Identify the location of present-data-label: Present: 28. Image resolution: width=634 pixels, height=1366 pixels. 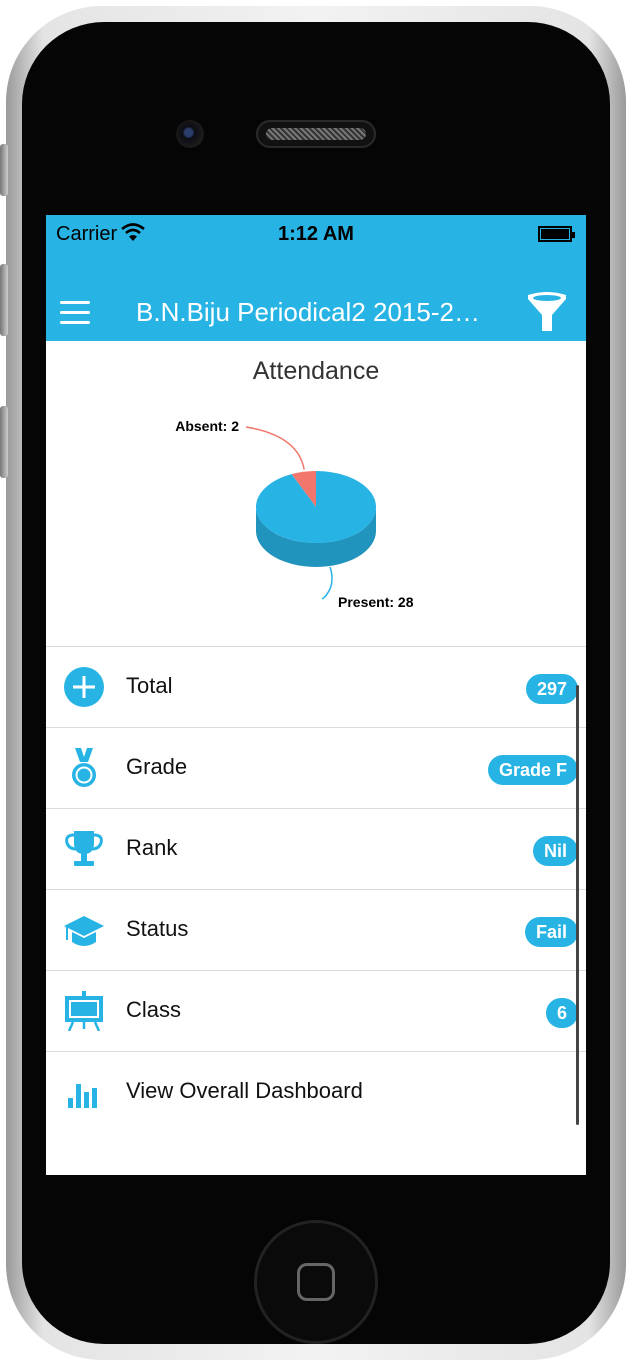
(376, 602).